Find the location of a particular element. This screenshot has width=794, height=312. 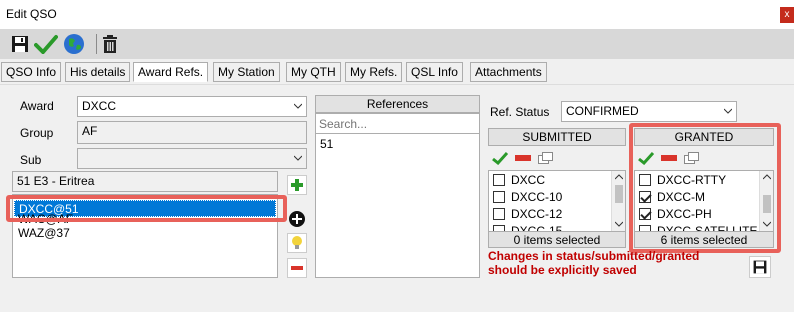

green-check-icon is located at coordinates (46, 44).